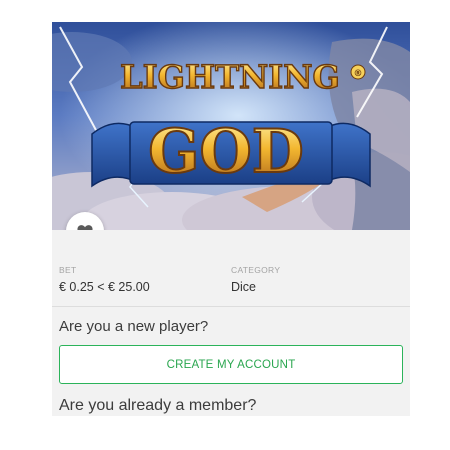  What do you see at coordinates (134, 326) in the screenshot?
I see `new-player-question: Are you a new player?` at bounding box center [134, 326].